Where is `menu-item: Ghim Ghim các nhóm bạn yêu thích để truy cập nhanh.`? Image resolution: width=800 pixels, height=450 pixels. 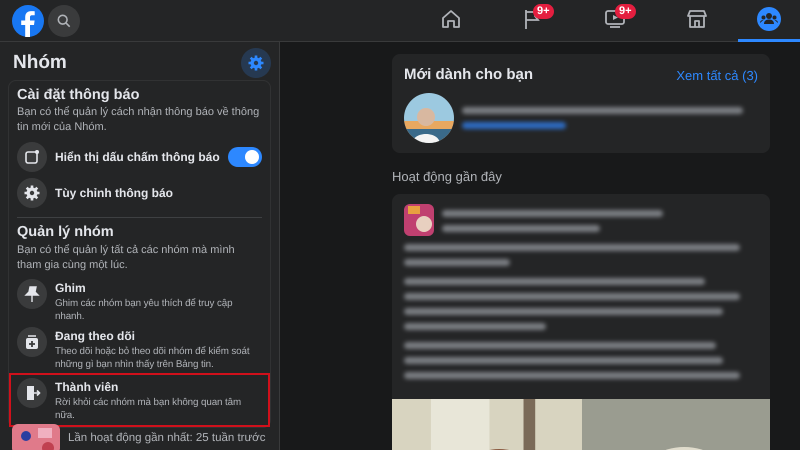
menu-item: Ghim Ghim các nhóm bạn yêu thích để truy cập nhanh. is located at coordinates (139, 300).